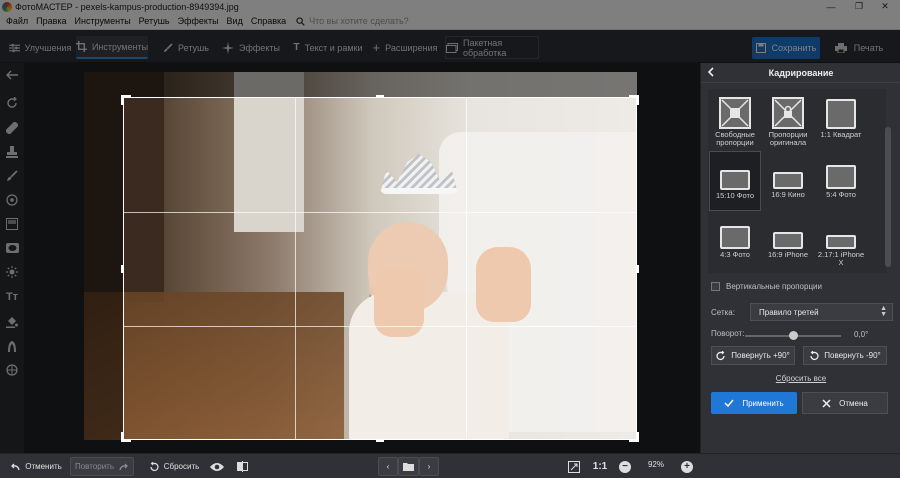 Image resolution: width=900 pixels, height=478 pixels. I want to click on search-box: Что вы хотите сделать?, so click(352, 21).